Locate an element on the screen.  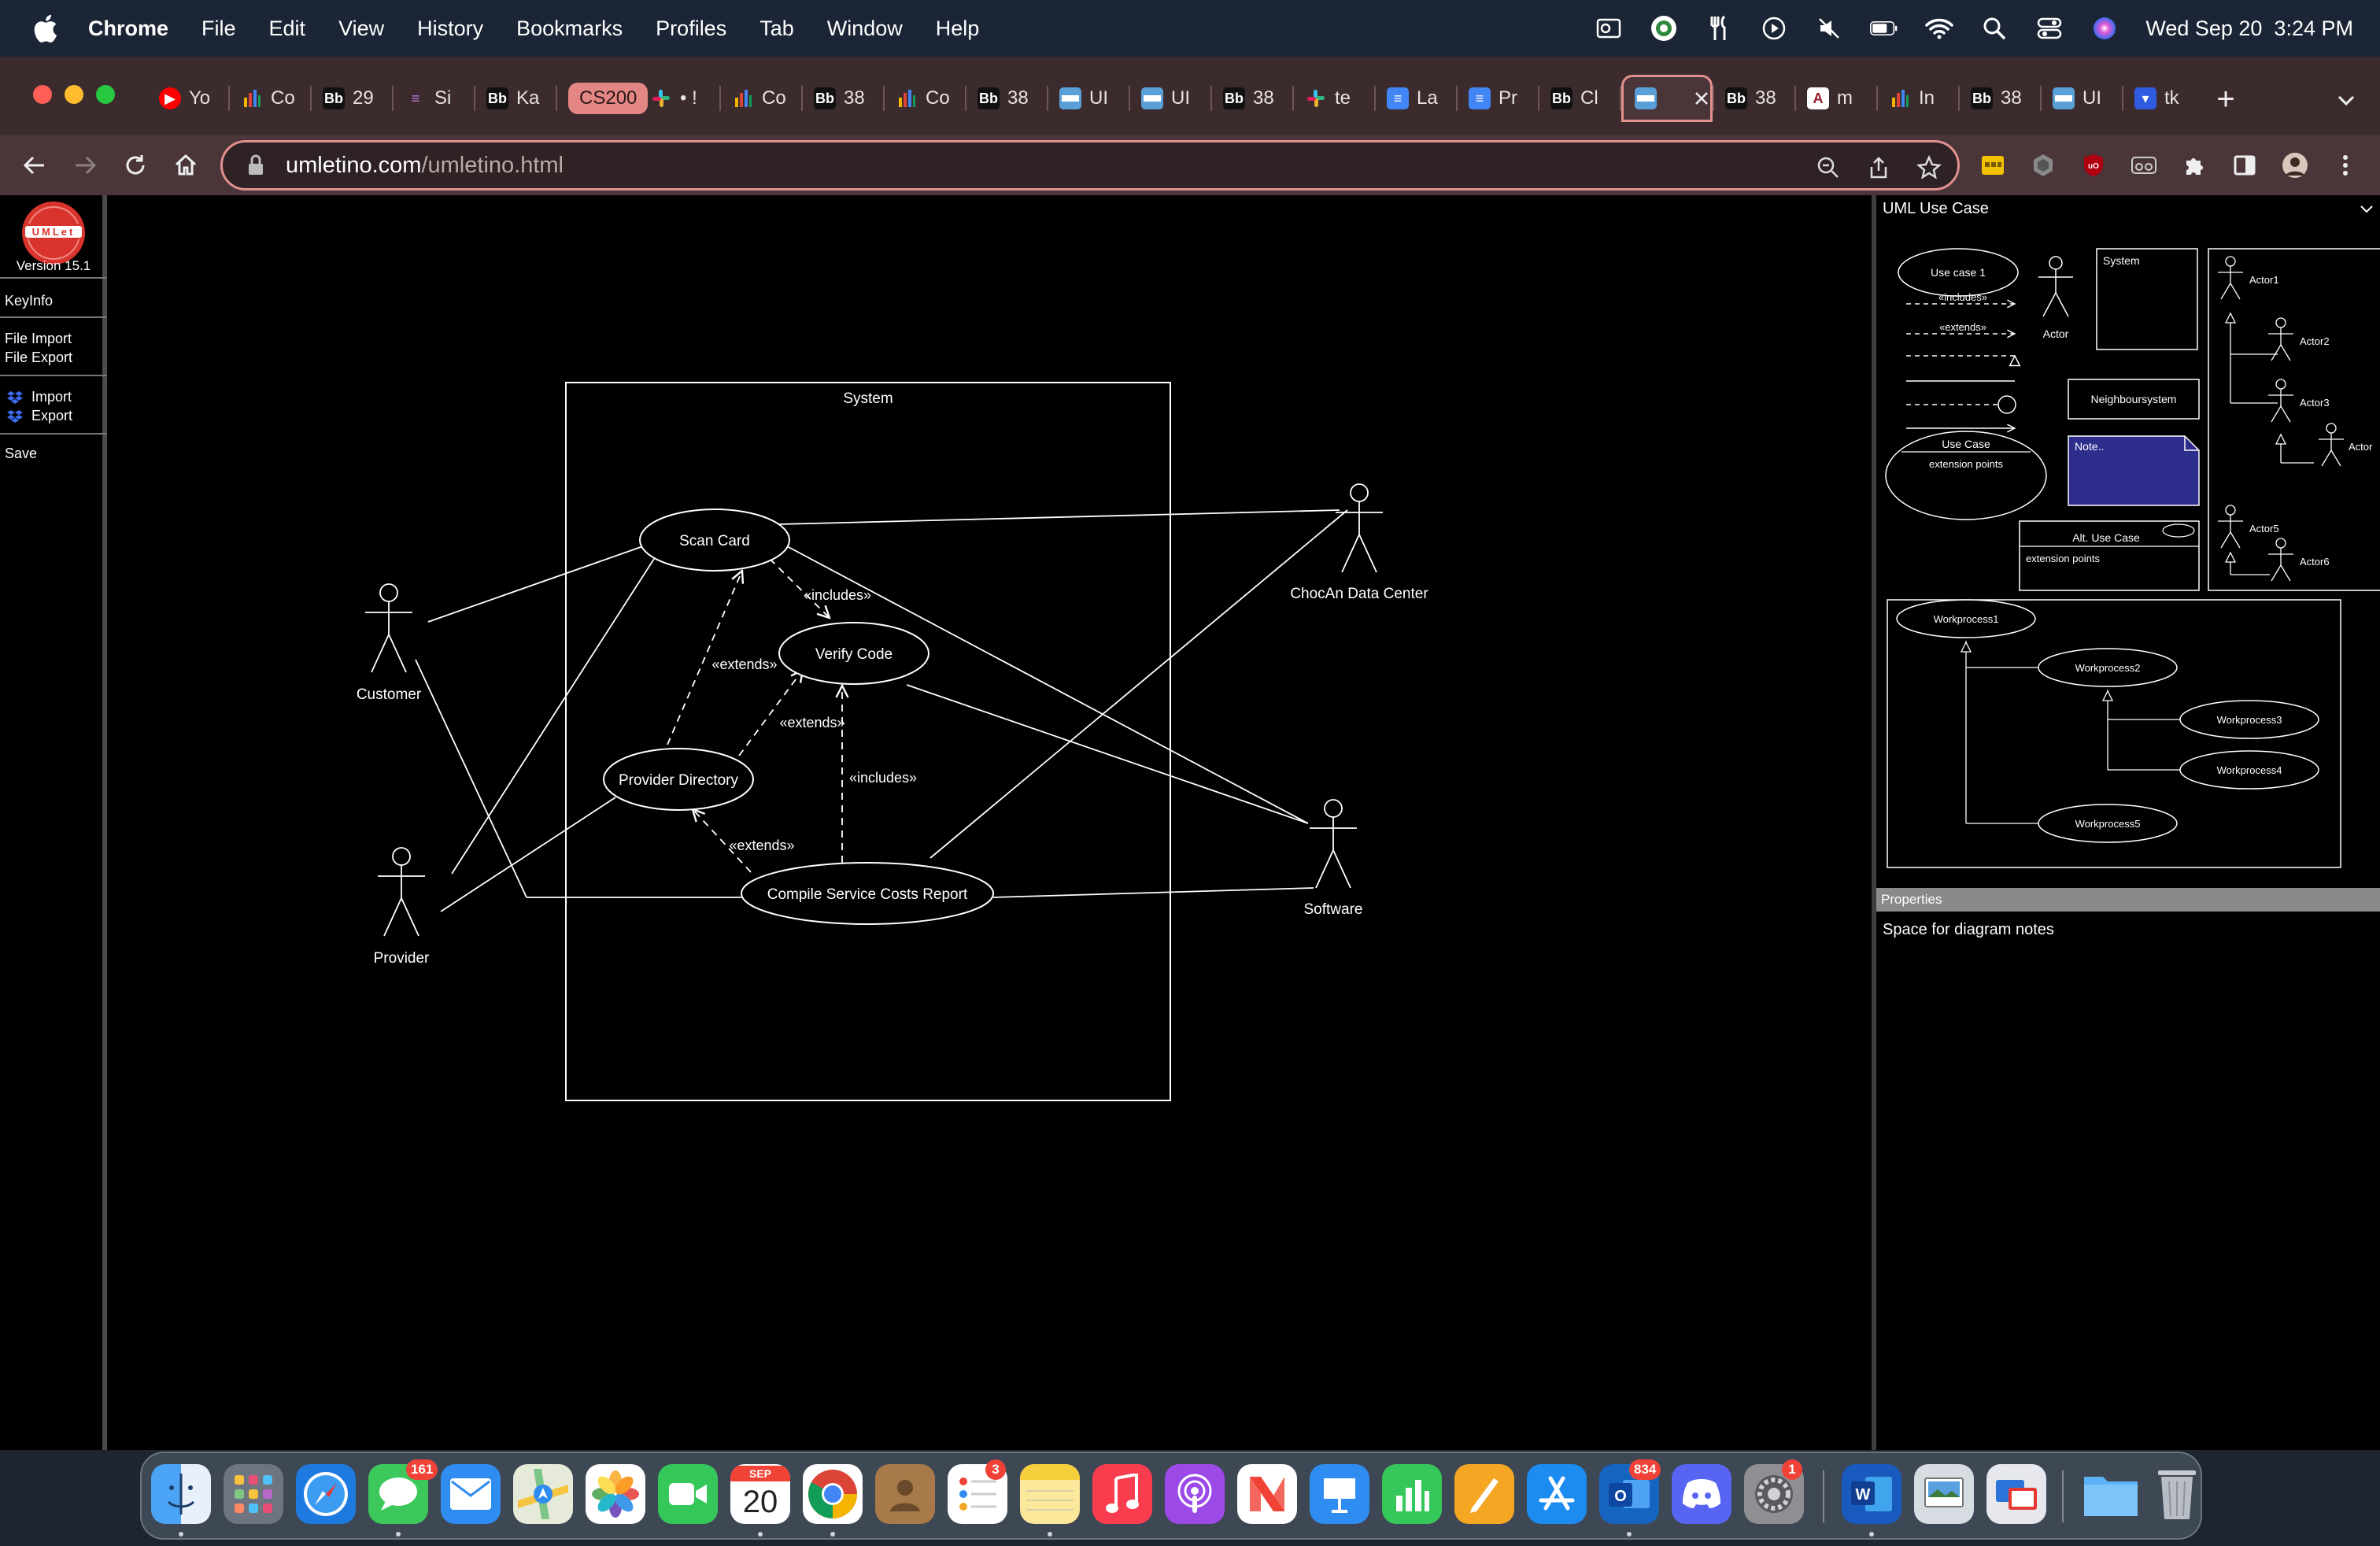
reload-icon is located at coordinates (135, 165).